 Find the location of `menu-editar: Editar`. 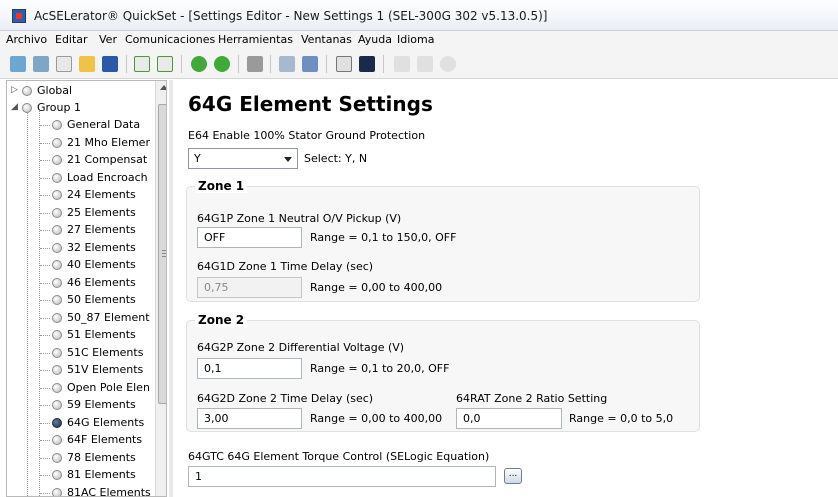

menu-editar: Editar is located at coordinates (71, 39).